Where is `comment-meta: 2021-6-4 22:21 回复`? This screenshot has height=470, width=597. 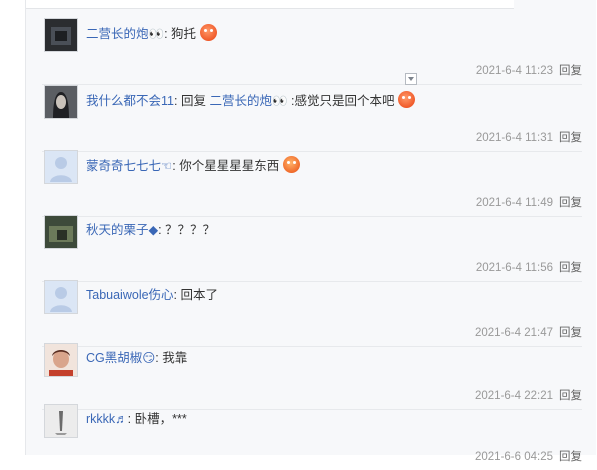 comment-meta: 2021-6-4 22:21 回复 is located at coordinates (528, 395).